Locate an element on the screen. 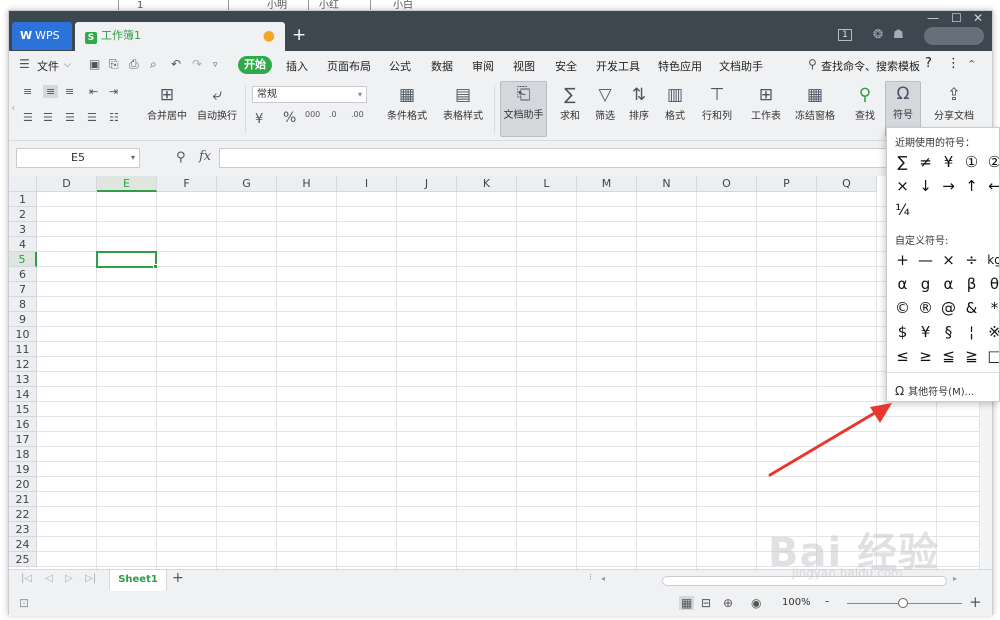 The image size is (1000, 620). maximize-button: ☐ is located at coordinates (956, 18).